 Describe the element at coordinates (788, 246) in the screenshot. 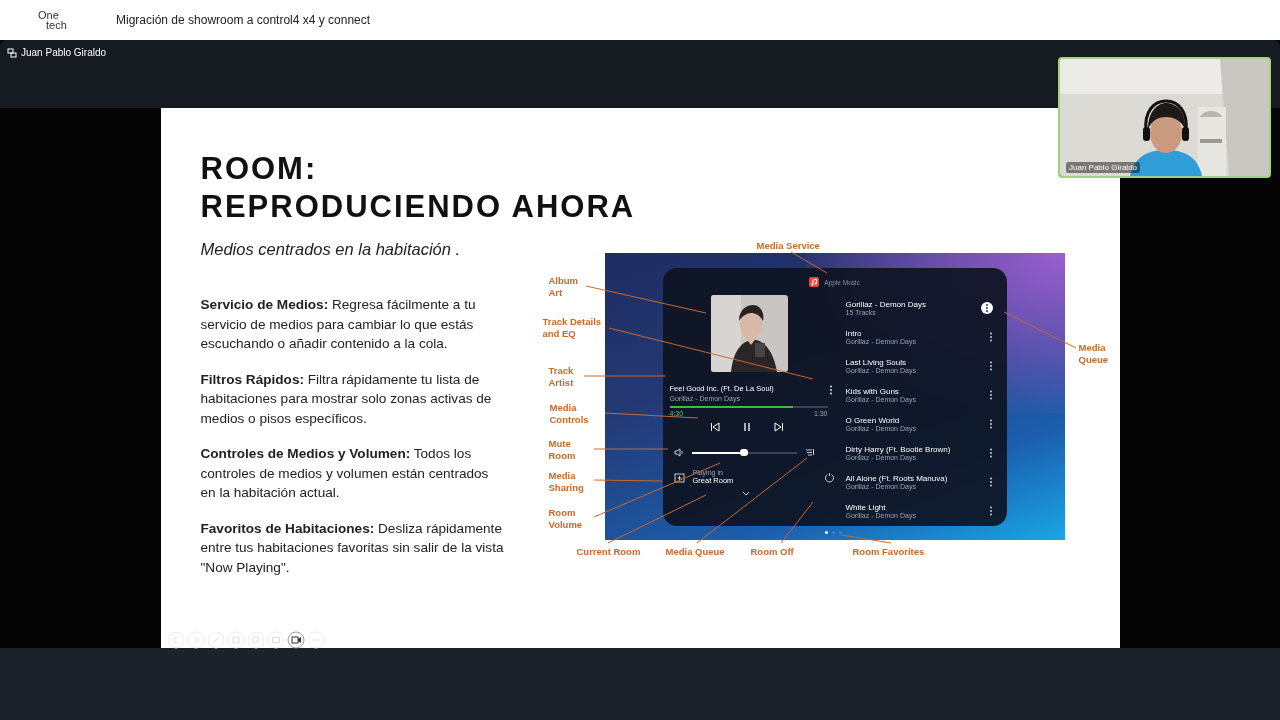

I see `callout-label: Media Service` at that location.